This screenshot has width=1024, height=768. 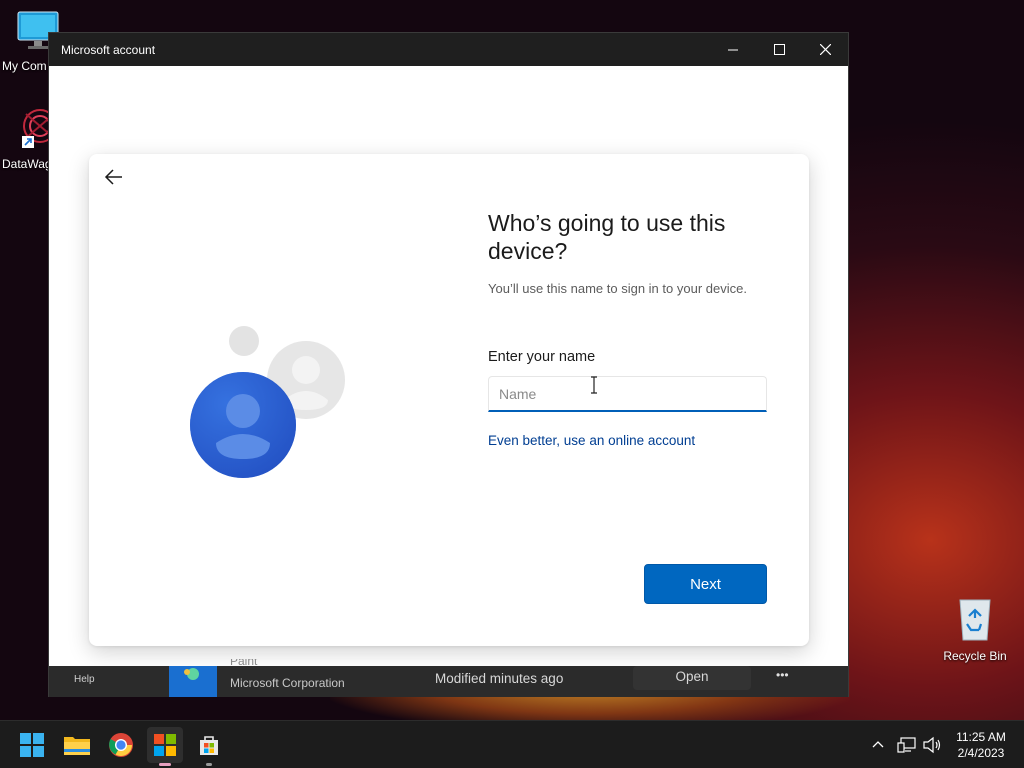 What do you see at coordinates (692, 678) in the screenshot?
I see `open-button: Open` at bounding box center [692, 678].